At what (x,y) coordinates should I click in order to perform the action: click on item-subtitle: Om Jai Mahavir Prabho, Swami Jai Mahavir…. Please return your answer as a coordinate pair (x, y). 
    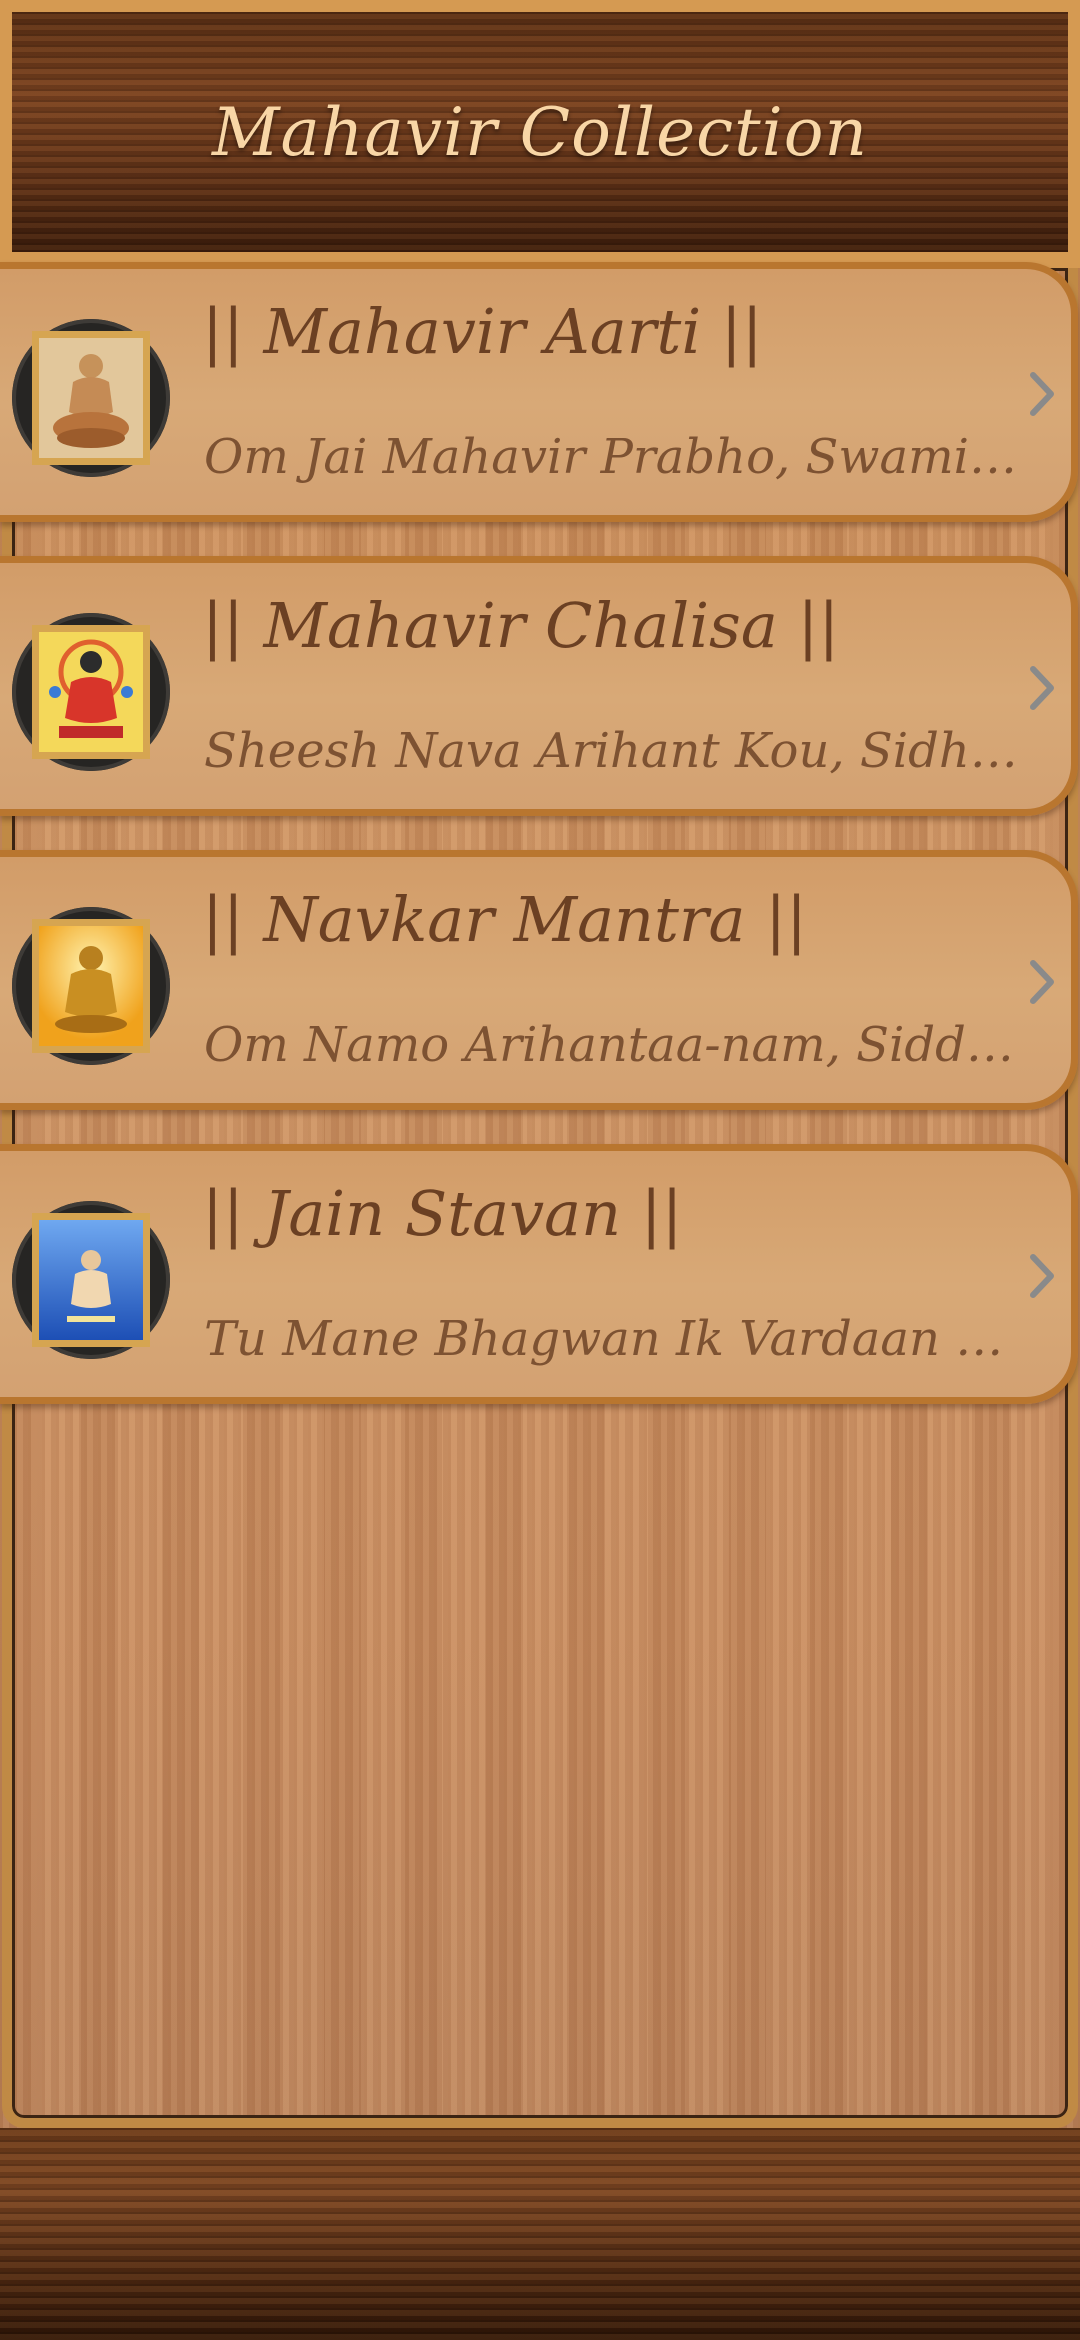
    Looking at the image, I should click on (614, 457).